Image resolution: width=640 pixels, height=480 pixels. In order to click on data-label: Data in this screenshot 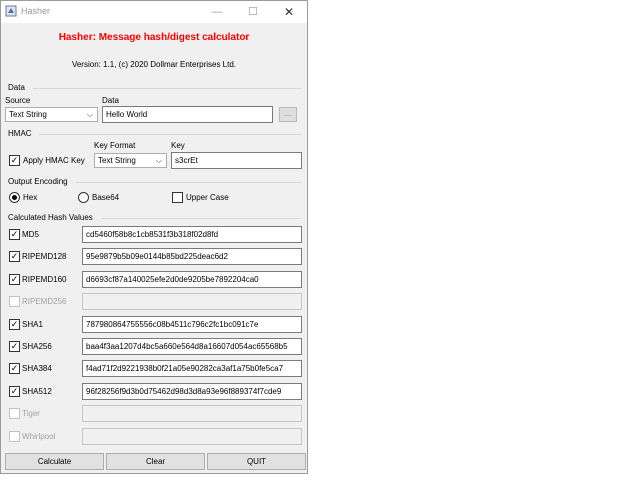, I will do `click(110, 100)`.